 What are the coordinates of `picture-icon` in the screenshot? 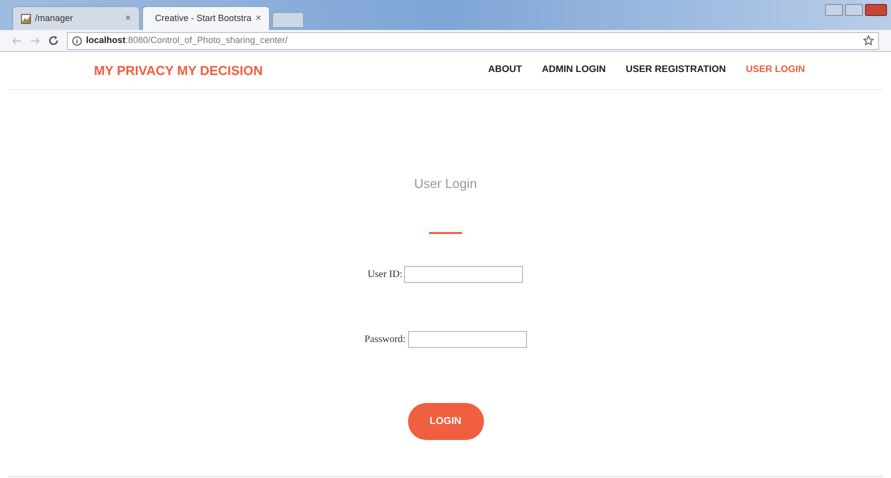 It's located at (26, 19).